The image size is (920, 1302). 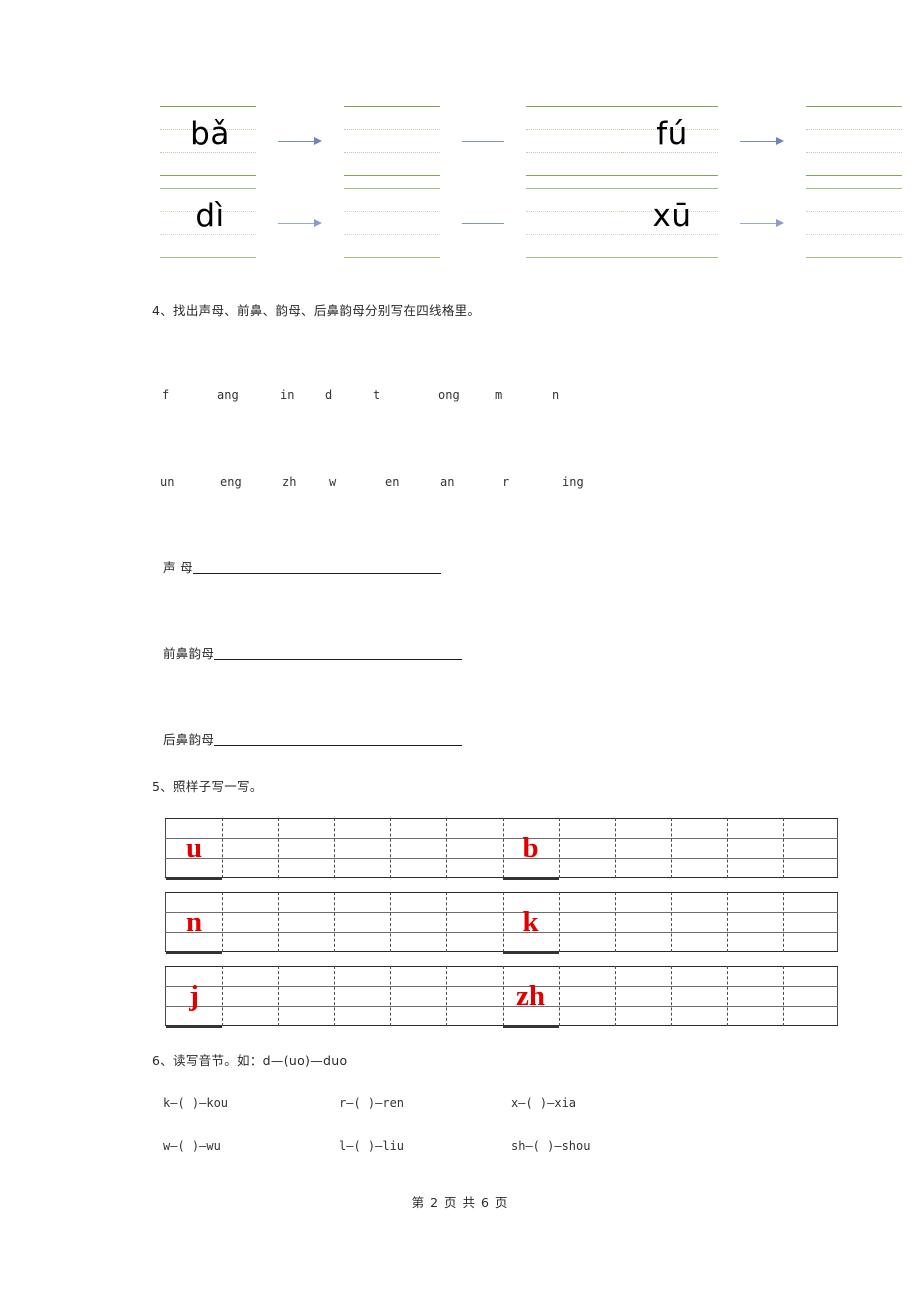 I want to click on letter-token: t, so click(x=377, y=395).